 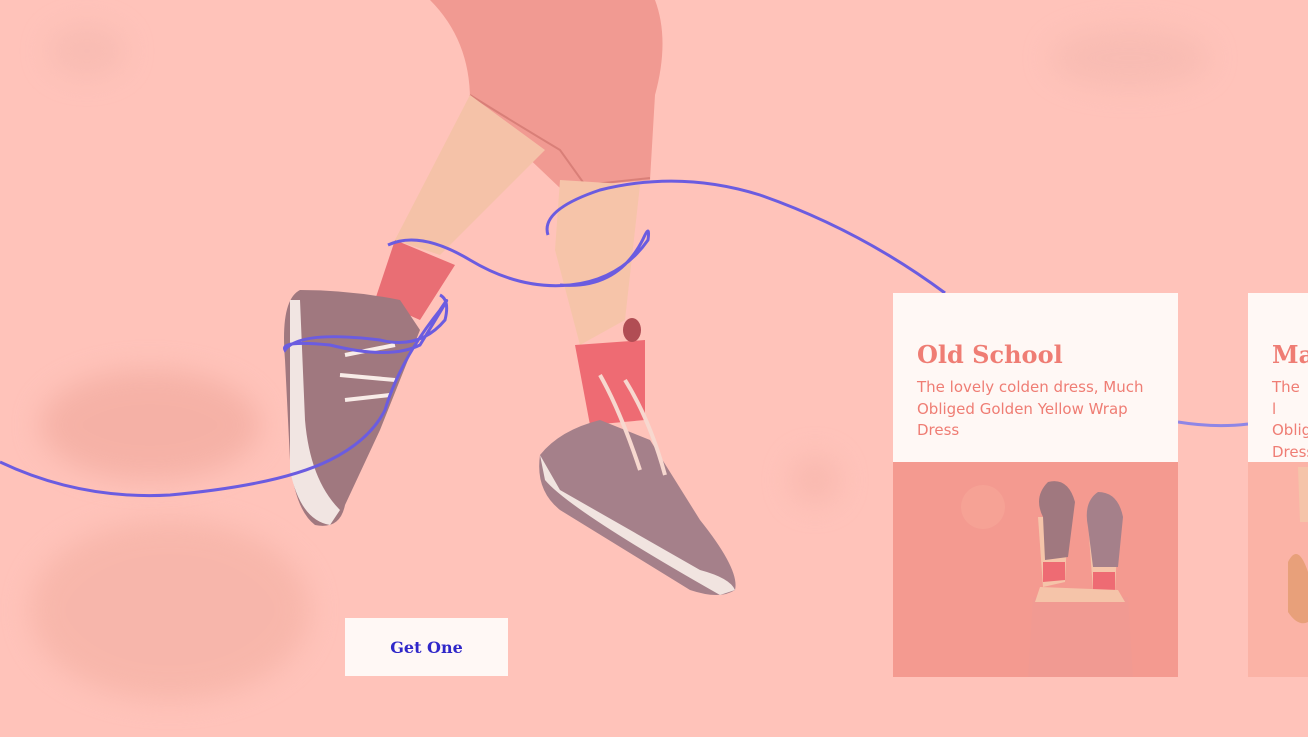 What do you see at coordinates (990, 354) in the screenshot?
I see `card-title: Old School` at bounding box center [990, 354].